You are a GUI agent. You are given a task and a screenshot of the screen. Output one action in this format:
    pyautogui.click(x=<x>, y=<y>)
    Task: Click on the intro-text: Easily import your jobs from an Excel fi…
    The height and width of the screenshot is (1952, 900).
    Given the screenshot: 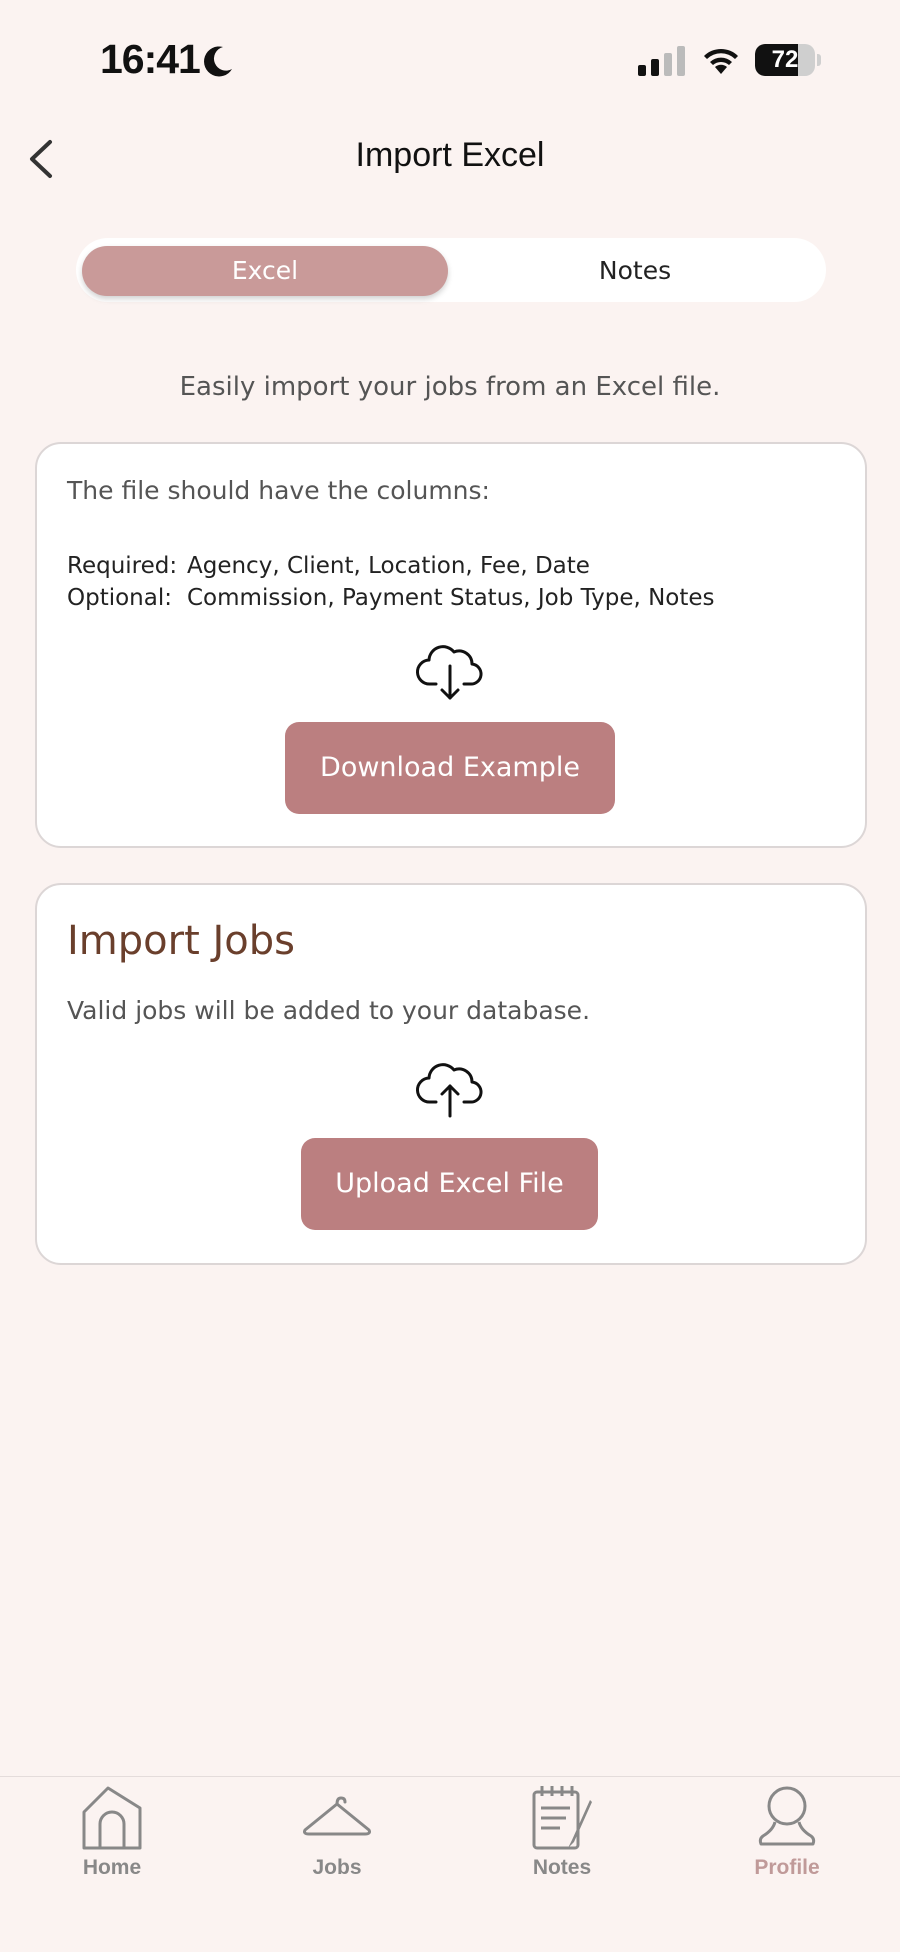 What is the action you would take?
    pyautogui.click(x=450, y=387)
    